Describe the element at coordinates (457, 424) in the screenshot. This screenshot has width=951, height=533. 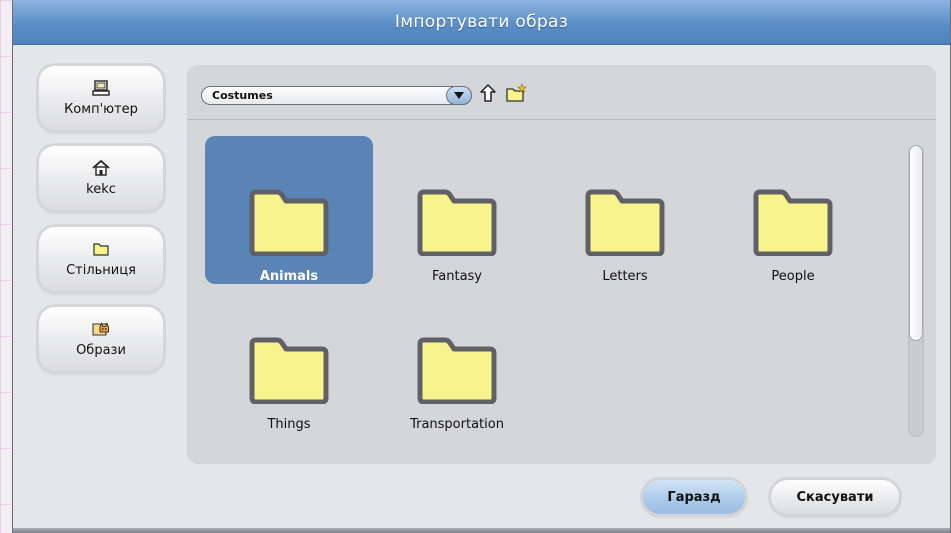
I see `folder-name: Transportation` at that location.